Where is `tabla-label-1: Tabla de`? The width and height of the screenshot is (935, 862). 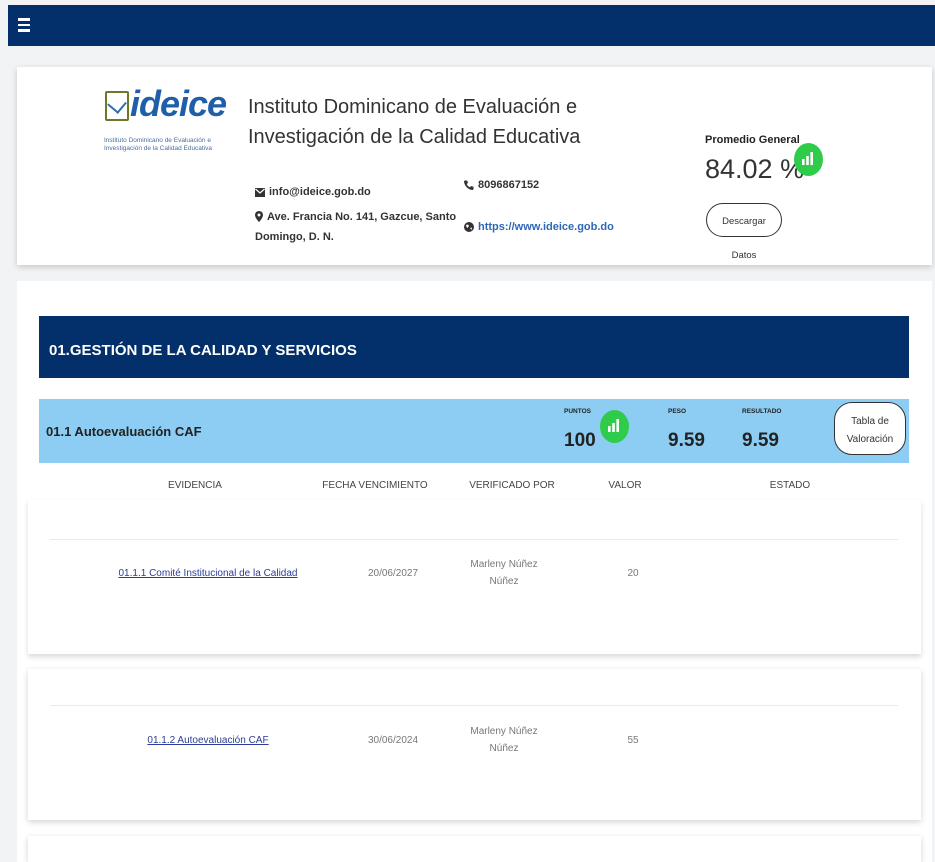 tabla-label-1: Tabla de is located at coordinates (870, 421).